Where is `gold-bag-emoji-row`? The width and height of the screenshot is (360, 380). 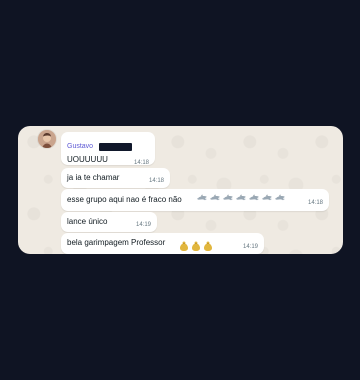 gold-bag-emoji-row is located at coordinates (196, 246).